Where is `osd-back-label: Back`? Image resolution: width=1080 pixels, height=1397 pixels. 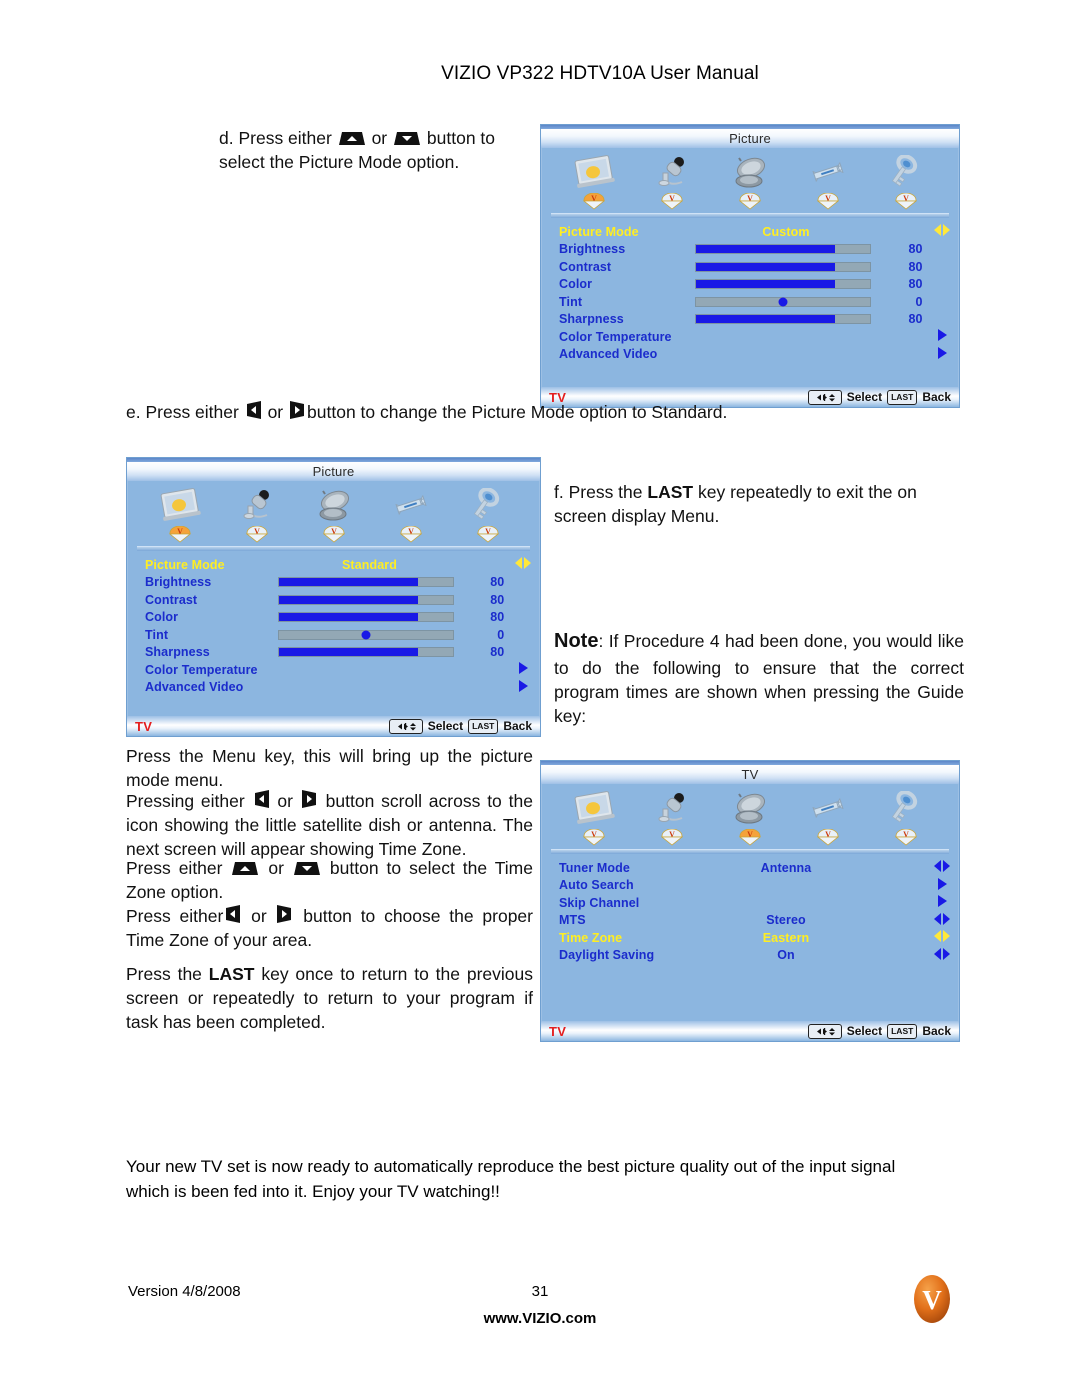 osd-back-label: Back is located at coordinates (517, 726).